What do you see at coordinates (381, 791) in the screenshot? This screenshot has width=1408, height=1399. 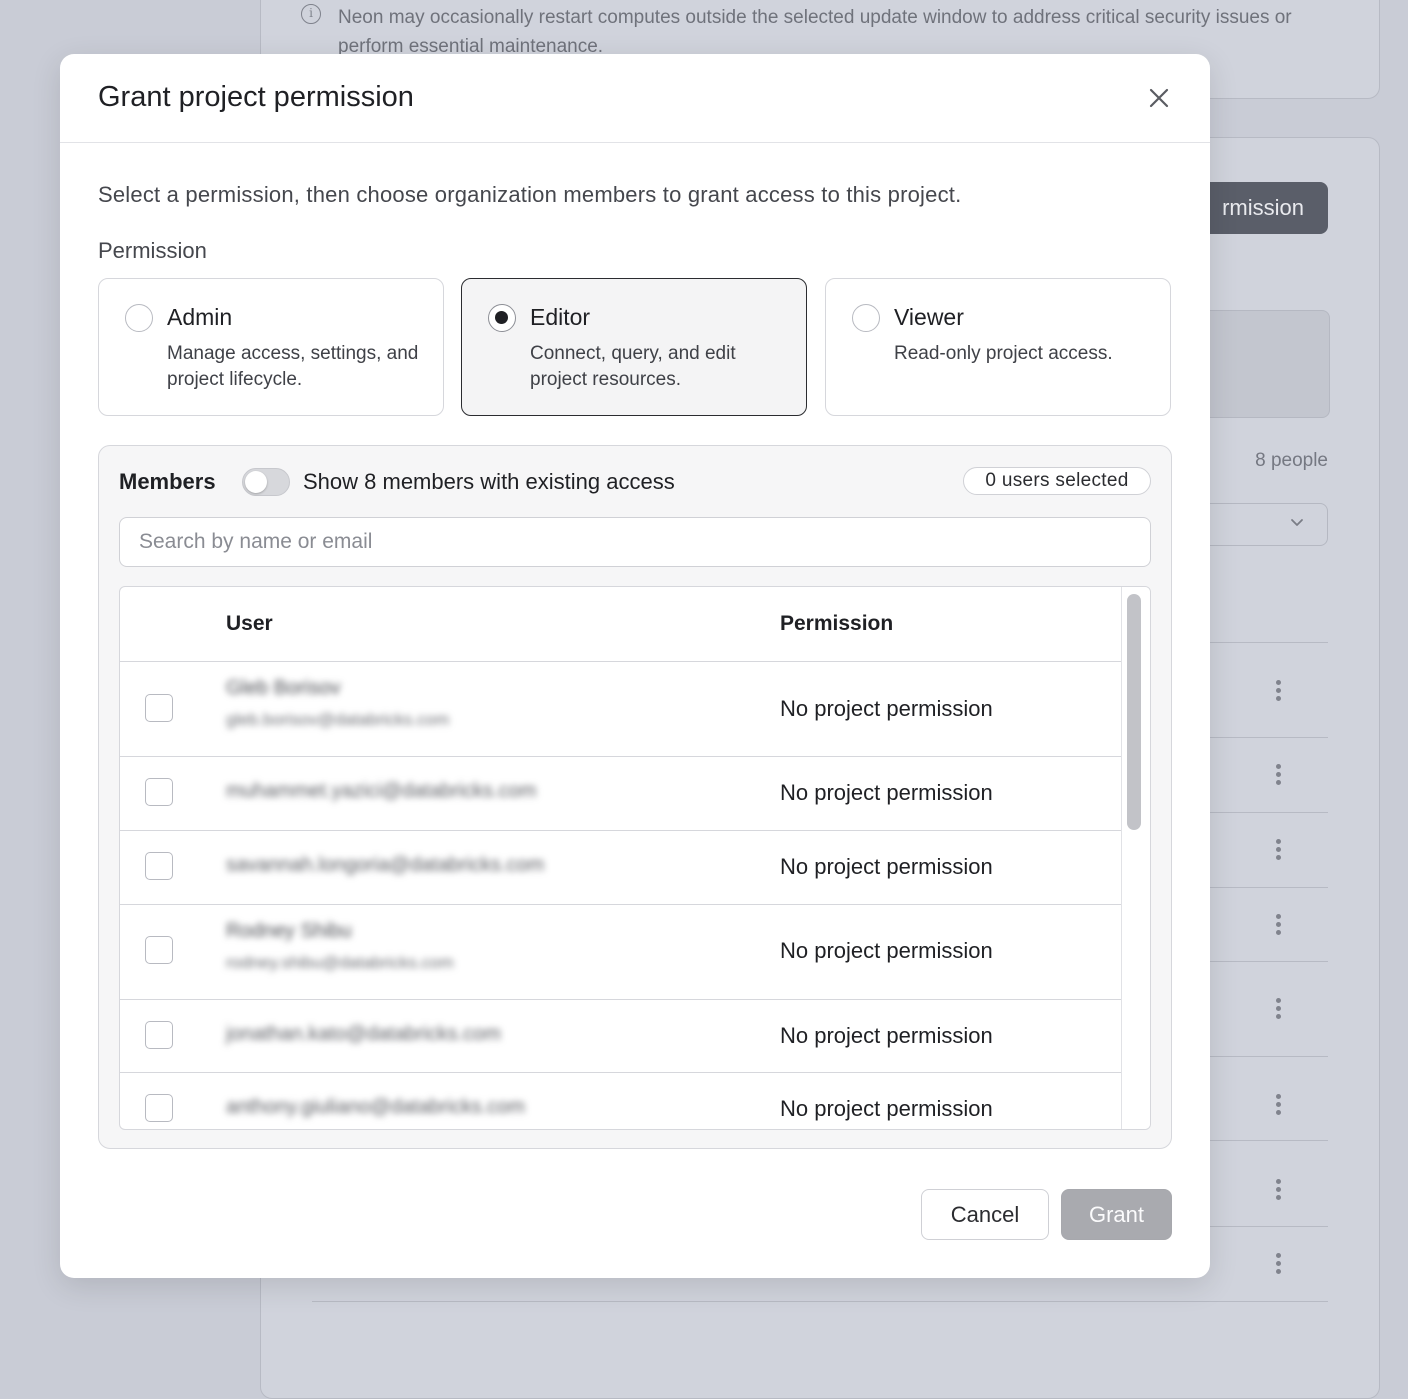 I see `user-email: muhammet.yazici@databricks.com` at bounding box center [381, 791].